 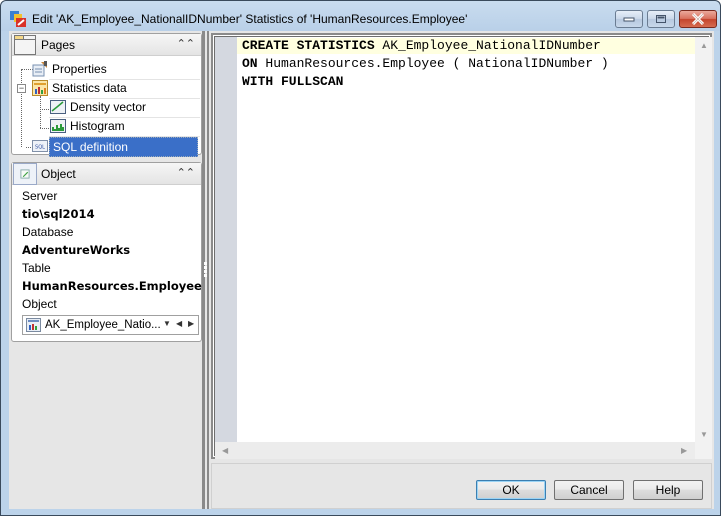 I want to click on table-label: Table, so click(x=36, y=268).